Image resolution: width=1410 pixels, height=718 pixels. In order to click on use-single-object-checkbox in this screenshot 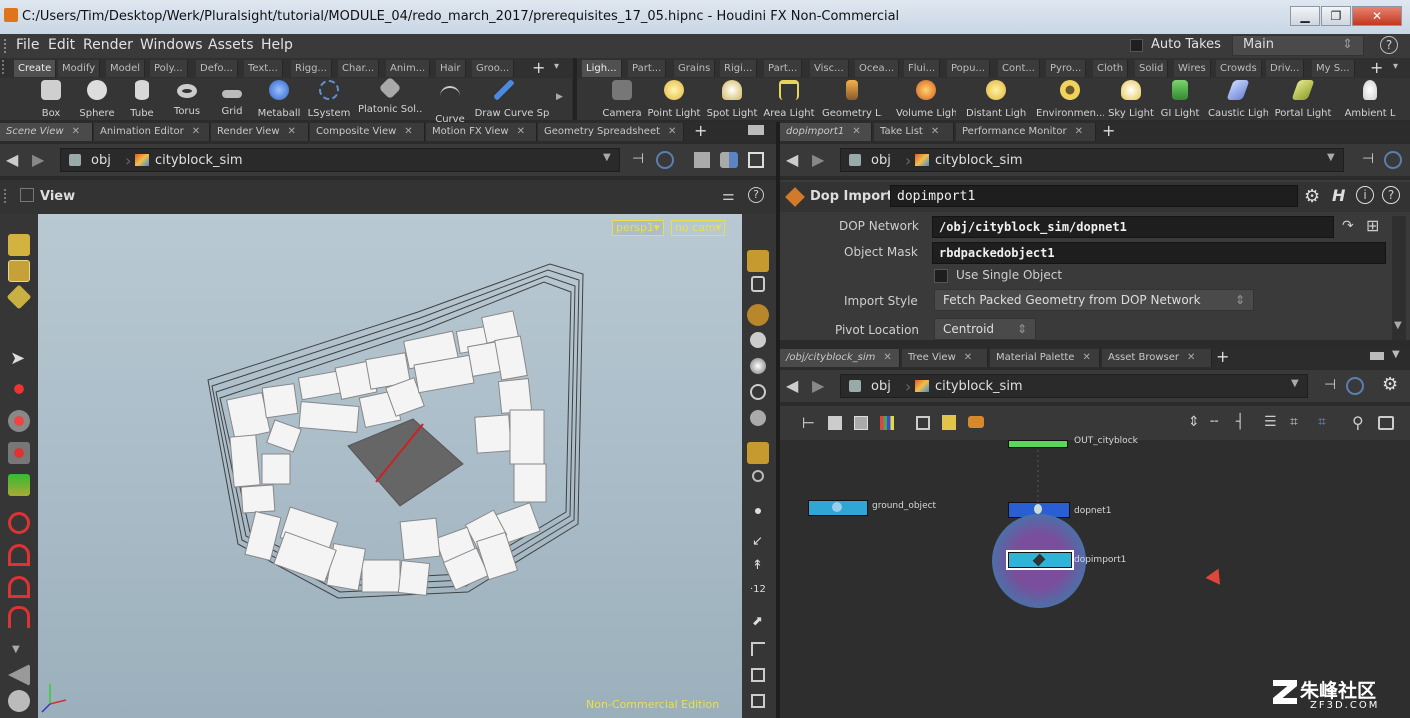, I will do `click(941, 276)`.